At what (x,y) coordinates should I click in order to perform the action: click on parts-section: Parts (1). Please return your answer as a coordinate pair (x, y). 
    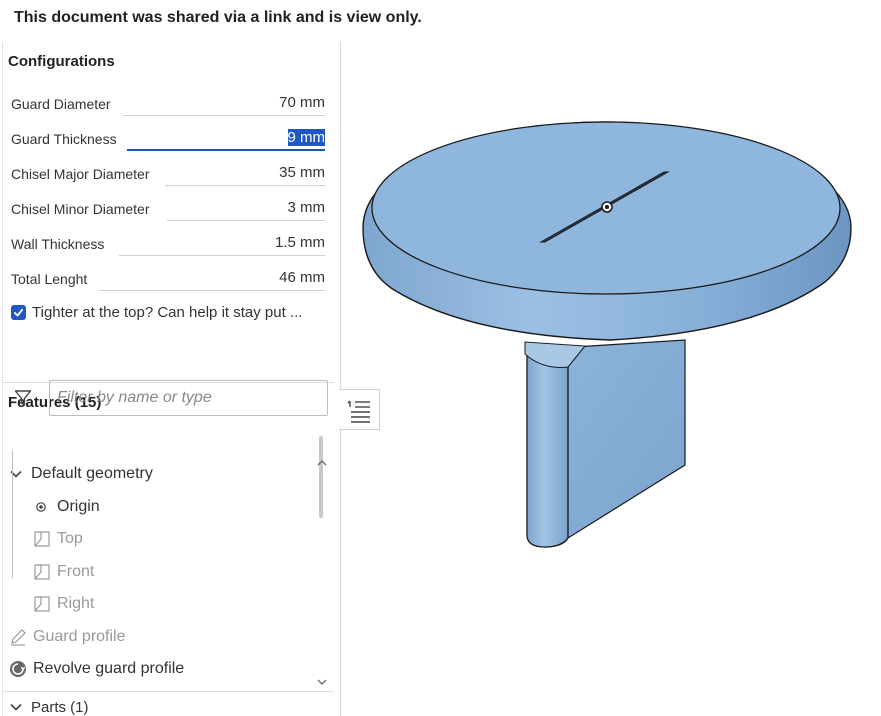
    Looking at the image, I should click on (48, 707).